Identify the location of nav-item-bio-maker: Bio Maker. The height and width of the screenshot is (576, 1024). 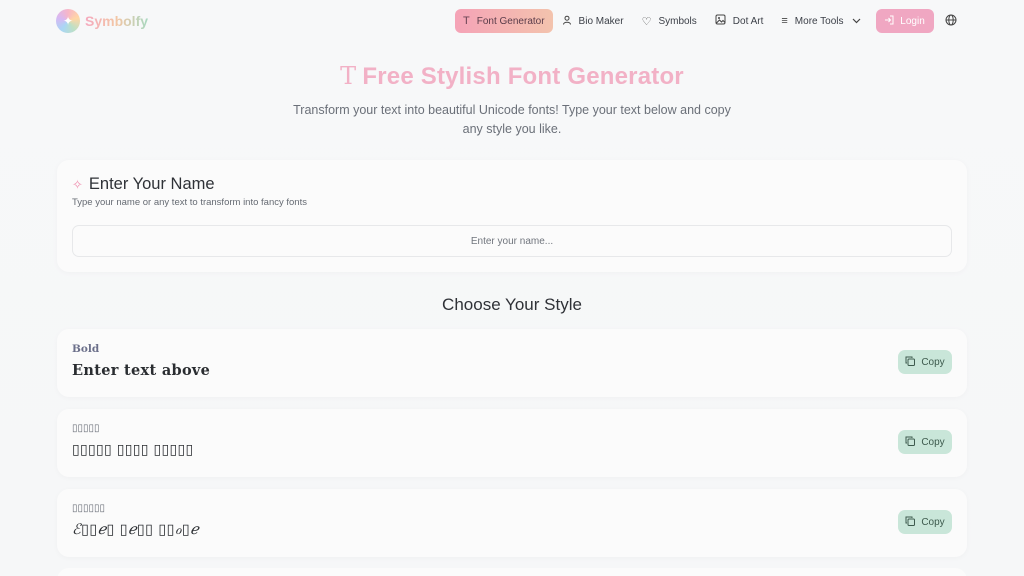
(593, 21).